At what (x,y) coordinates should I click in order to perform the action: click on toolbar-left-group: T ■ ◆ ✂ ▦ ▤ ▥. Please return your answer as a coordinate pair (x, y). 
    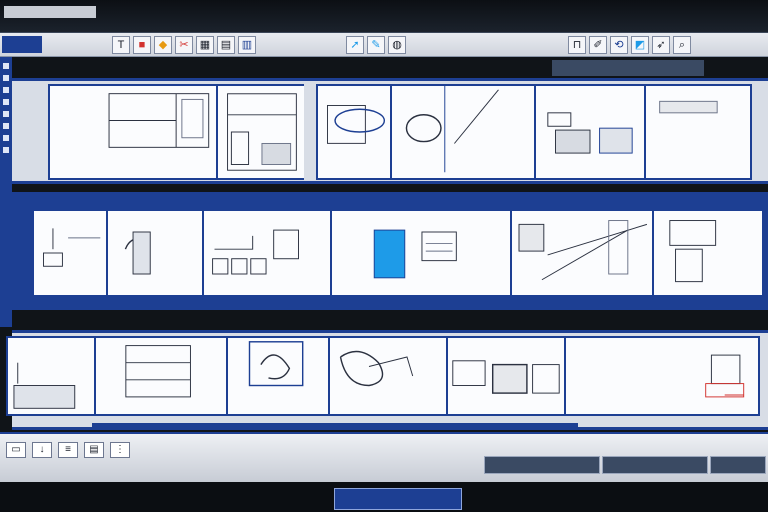
    Looking at the image, I should click on (184, 45).